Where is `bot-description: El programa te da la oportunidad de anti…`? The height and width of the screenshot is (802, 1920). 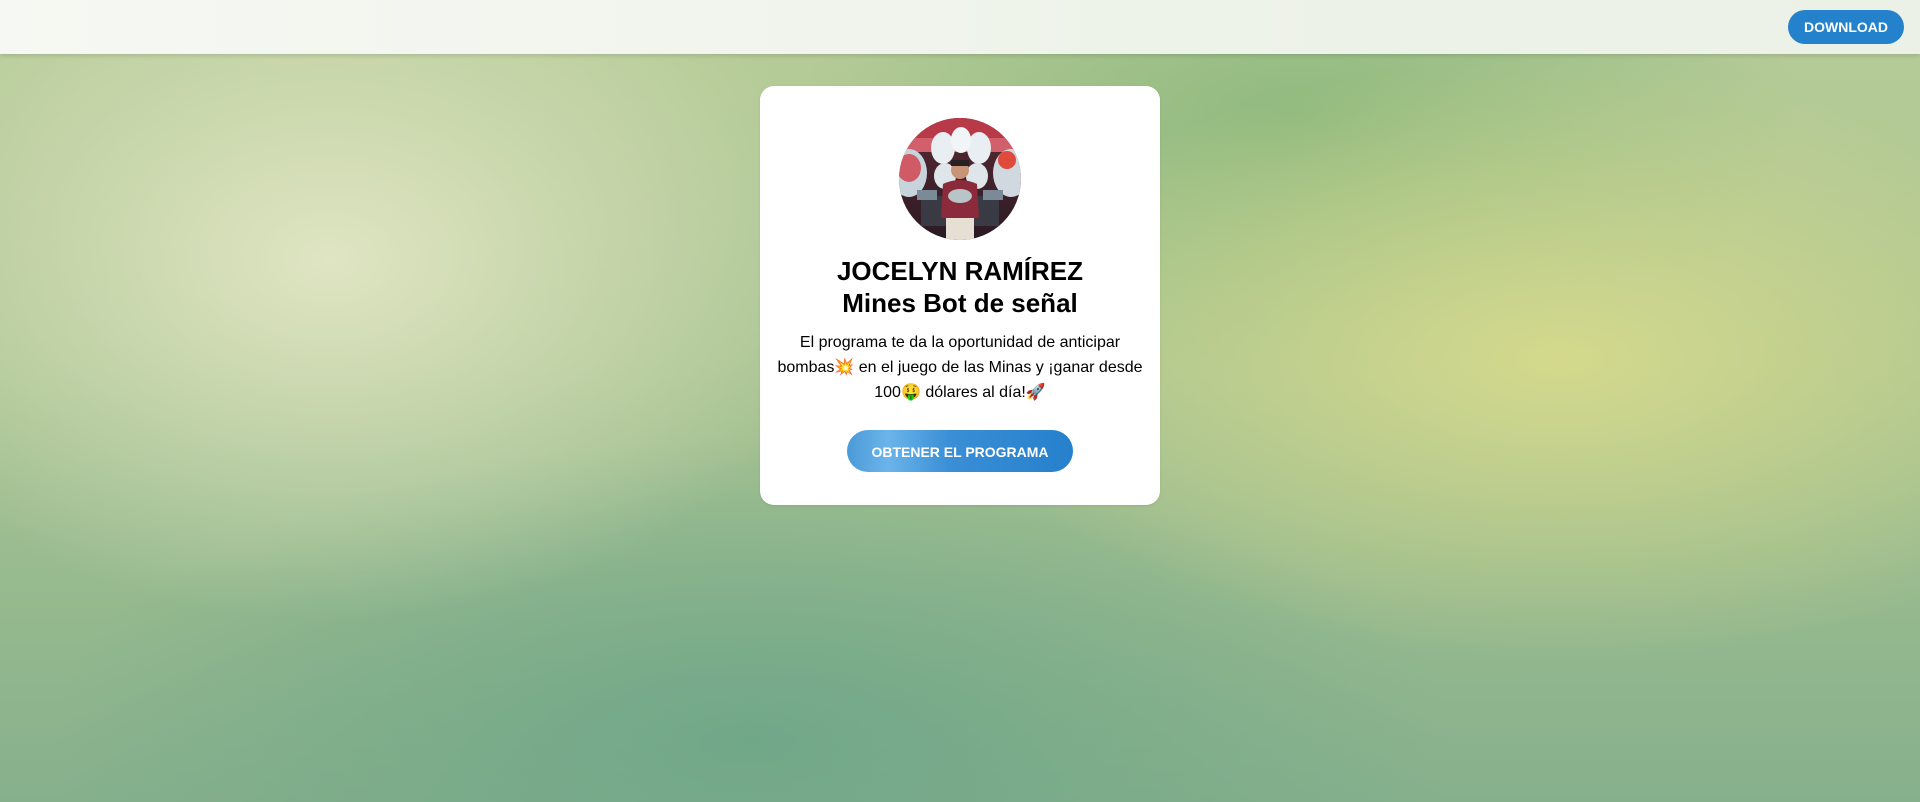 bot-description: El programa te da la oportunidad de anti… is located at coordinates (960, 367).